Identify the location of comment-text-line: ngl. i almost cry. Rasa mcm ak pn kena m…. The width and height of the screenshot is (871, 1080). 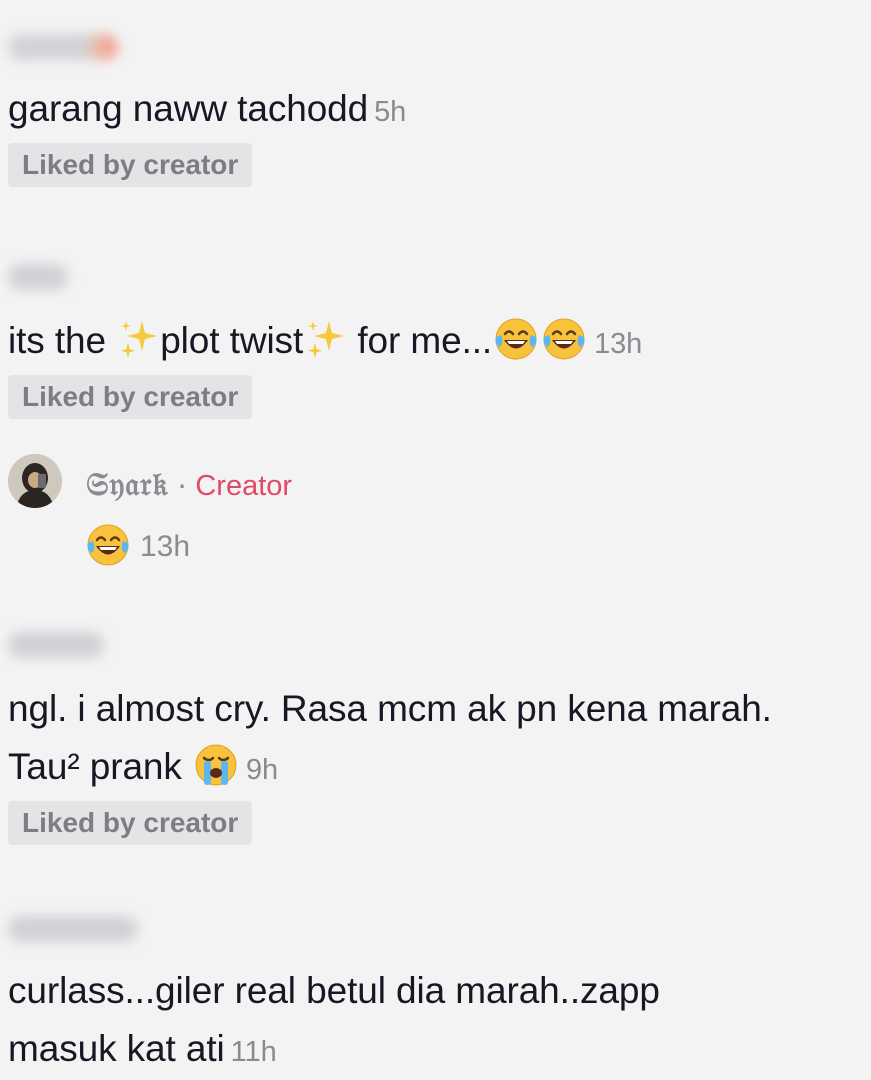
(390, 708).